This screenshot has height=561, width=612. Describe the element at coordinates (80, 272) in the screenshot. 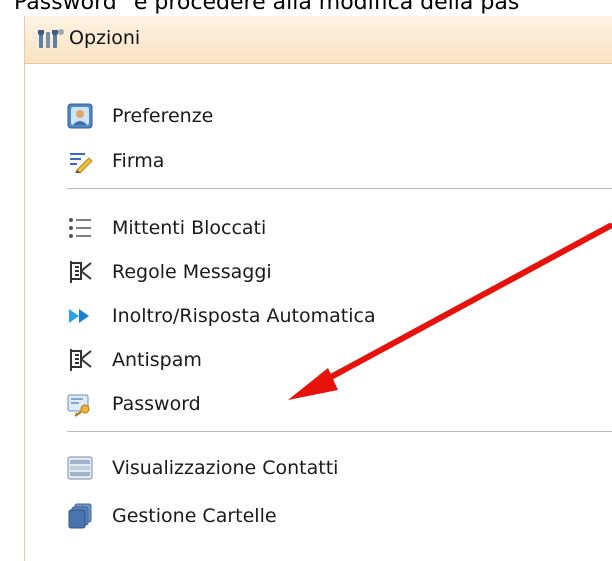

I see `rules-icon` at that location.